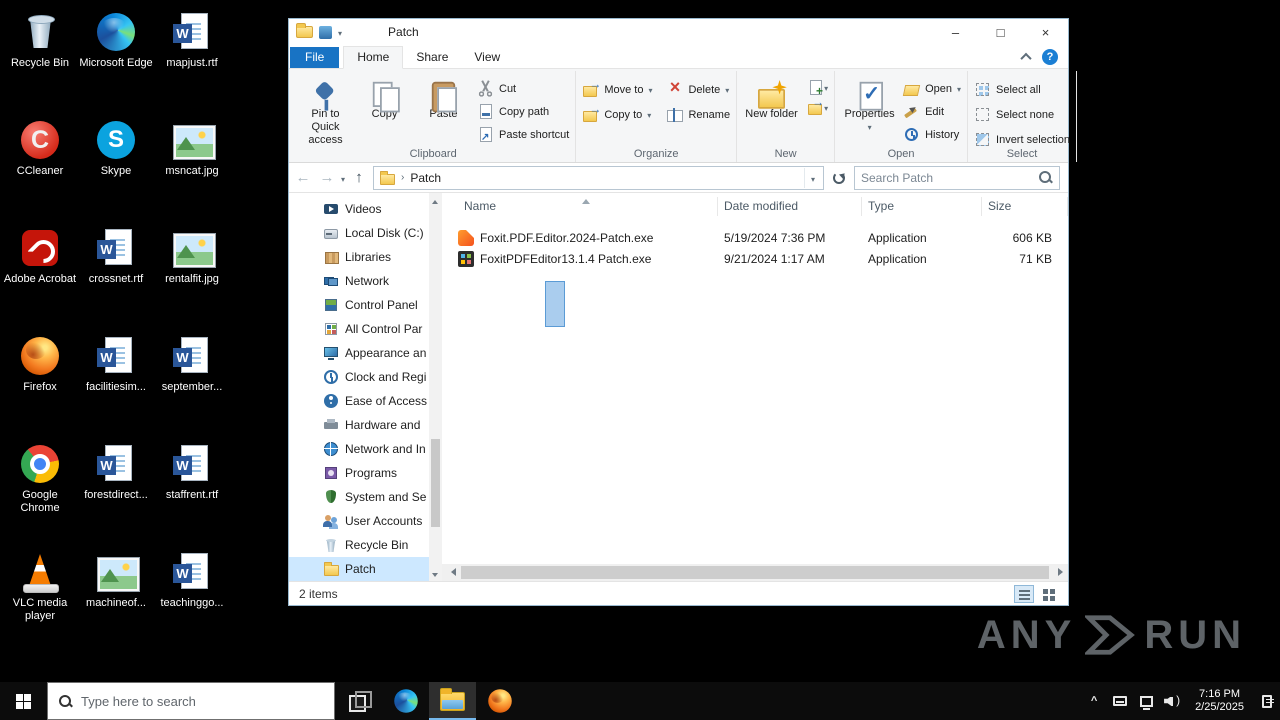 The width and height of the screenshot is (1280, 720). Describe the element at coordinates (359, 178) in the screenshot. I see `up-button` at that location.